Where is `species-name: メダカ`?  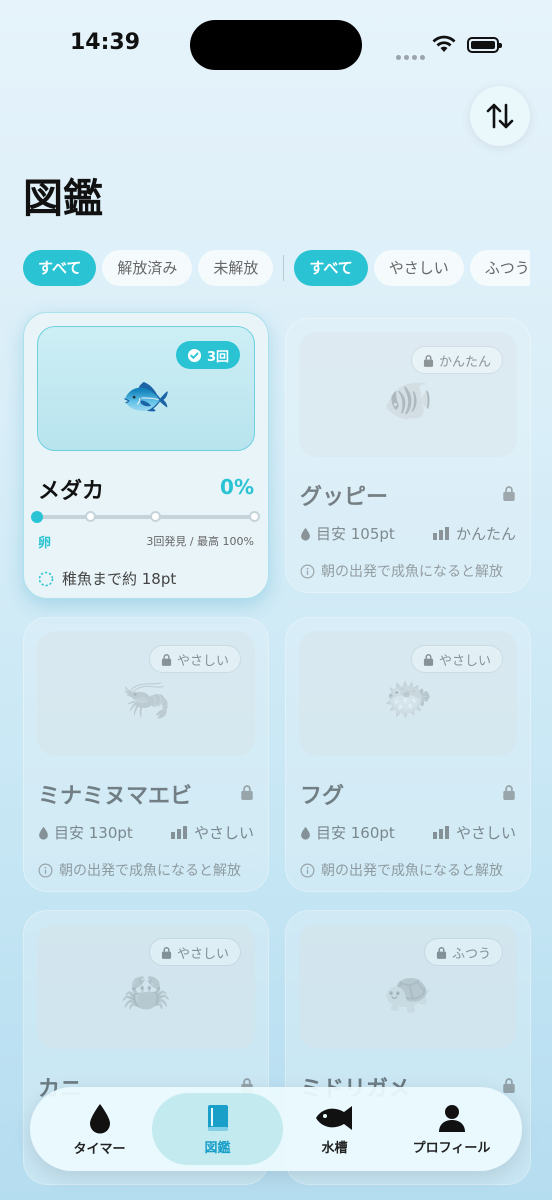
species-name: メダカ is located at coordinates (71, 491).